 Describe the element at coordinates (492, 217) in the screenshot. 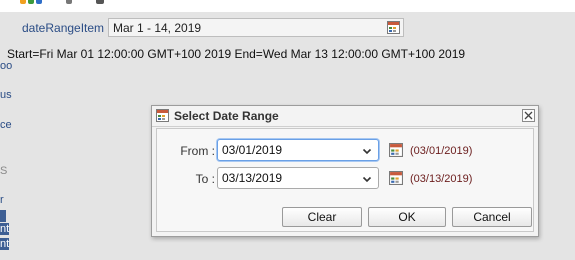

I see `cancel-button: Cancel` at that location.